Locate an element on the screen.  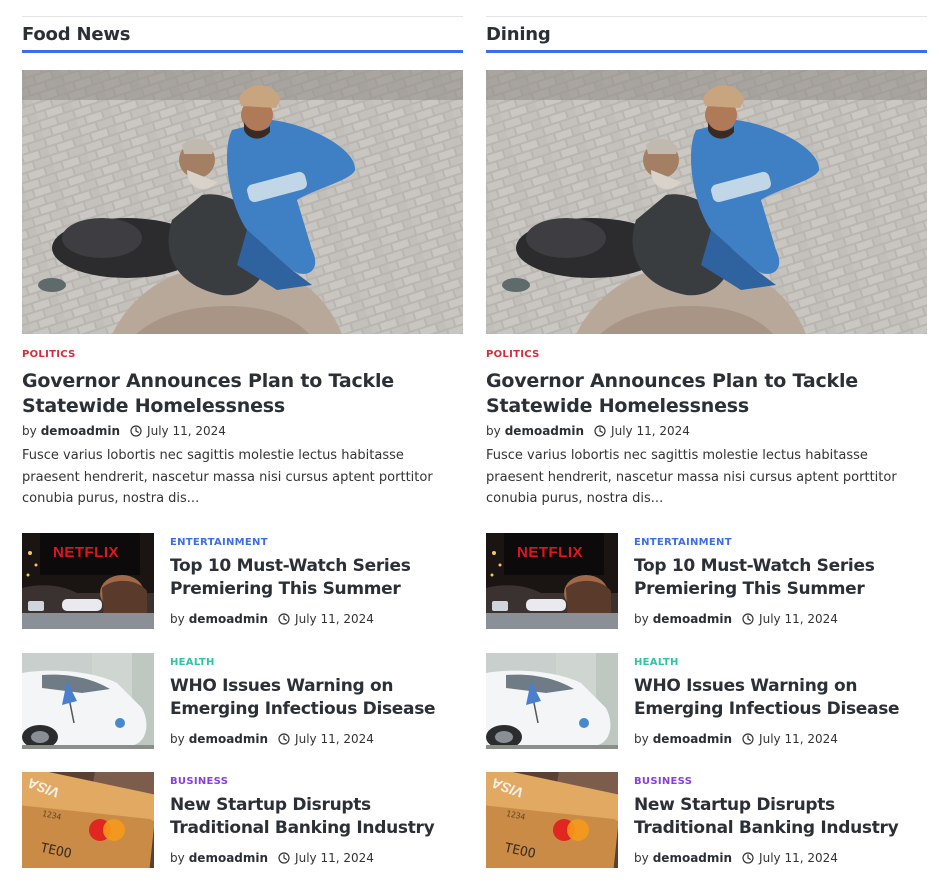
section-header: Food News is located at coordinates (242, 34).